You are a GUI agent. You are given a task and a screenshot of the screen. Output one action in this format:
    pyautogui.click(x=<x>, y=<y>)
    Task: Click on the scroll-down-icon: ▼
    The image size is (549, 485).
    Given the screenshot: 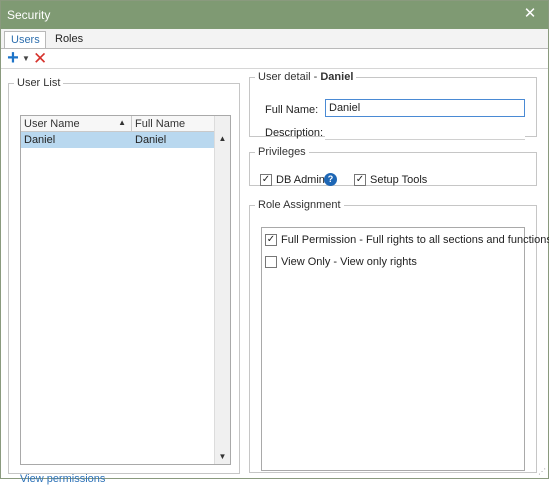 What is the action you would take?
    pyautogui.click(x=222, y=457)
    